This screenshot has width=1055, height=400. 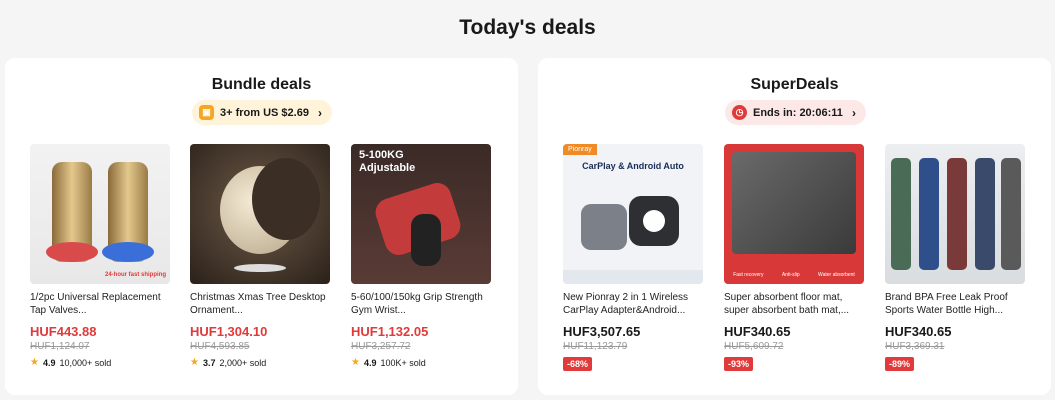 I want to click on image-text-adjustable: Adjustable, so click(x=387, y=168).